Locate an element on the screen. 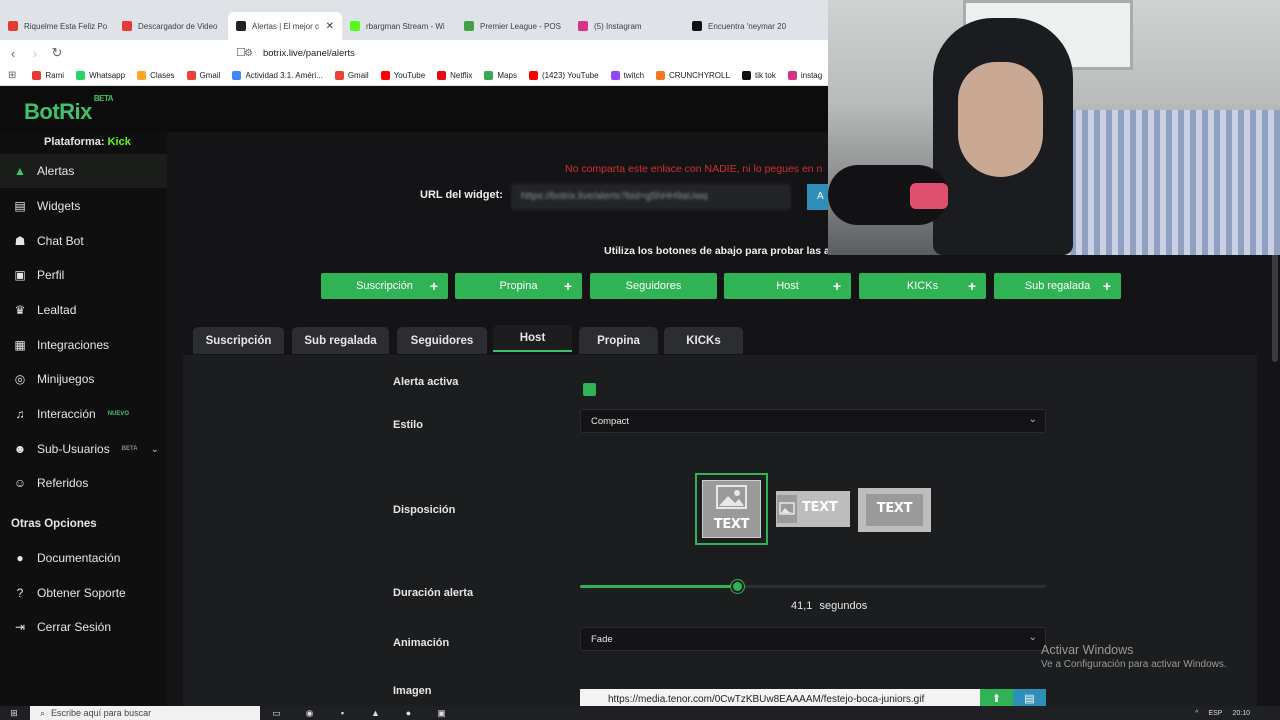 This screenshot has width=1280, height=720. sidebar-item-chat-bot: ☗ Chat Bot is located at coordinates (83, 241).